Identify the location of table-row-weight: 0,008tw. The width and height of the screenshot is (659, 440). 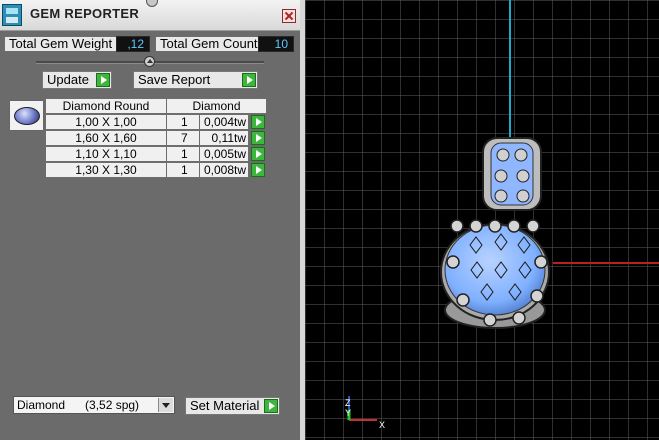
(224, 170).